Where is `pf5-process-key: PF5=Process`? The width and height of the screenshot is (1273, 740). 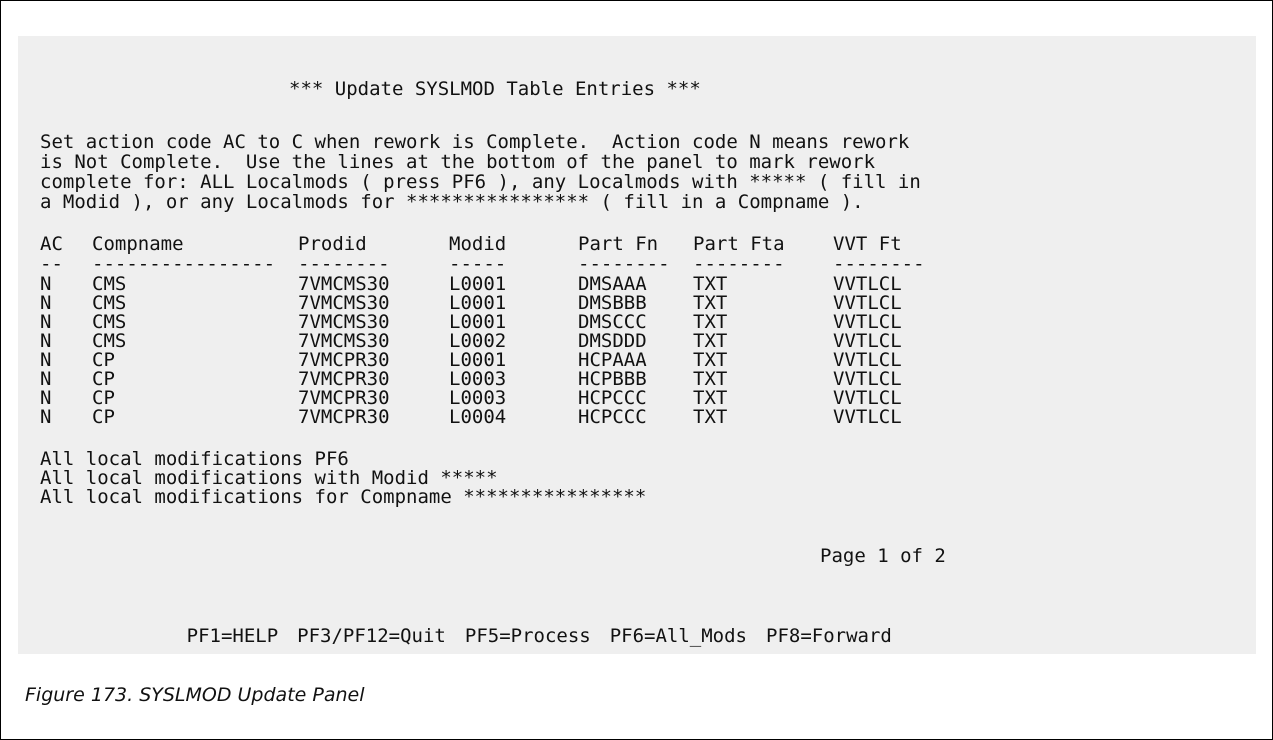 pf5-process-key: PF5=Process is located at coordinates (528, 636).